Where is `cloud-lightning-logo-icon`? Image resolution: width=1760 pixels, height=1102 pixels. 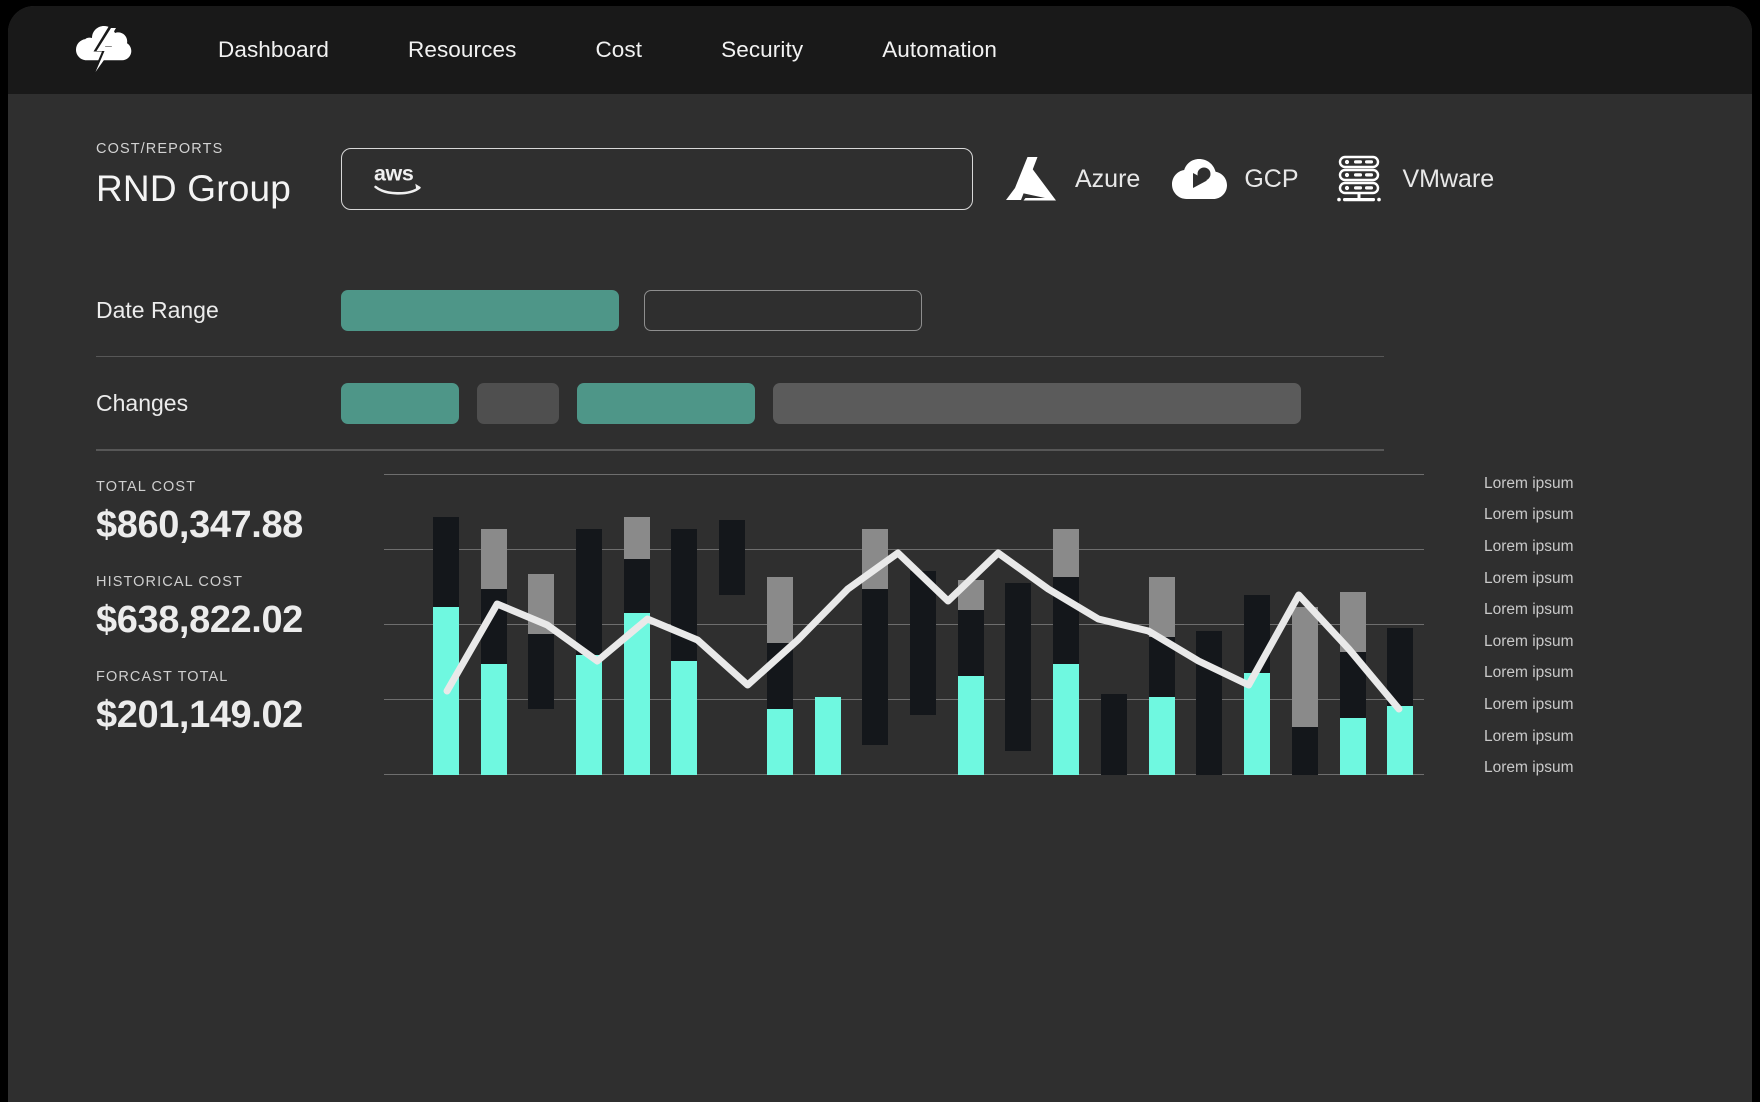
cloud-lightning-logo-icon is located at coordinates (102, 50).